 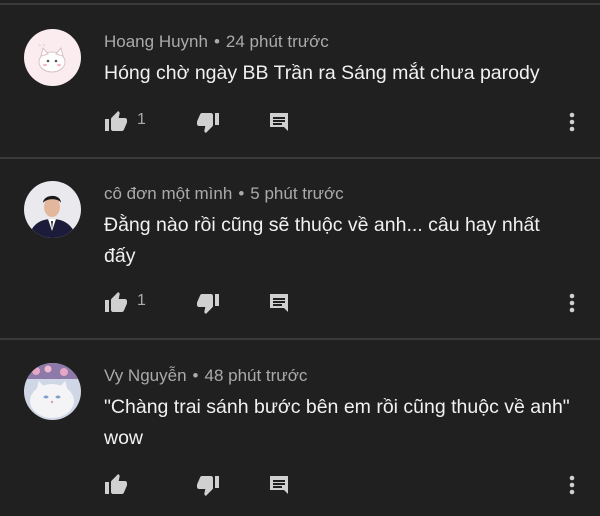 I want to click on author-name: cô đơn một mình, so click(x=168, y=193).